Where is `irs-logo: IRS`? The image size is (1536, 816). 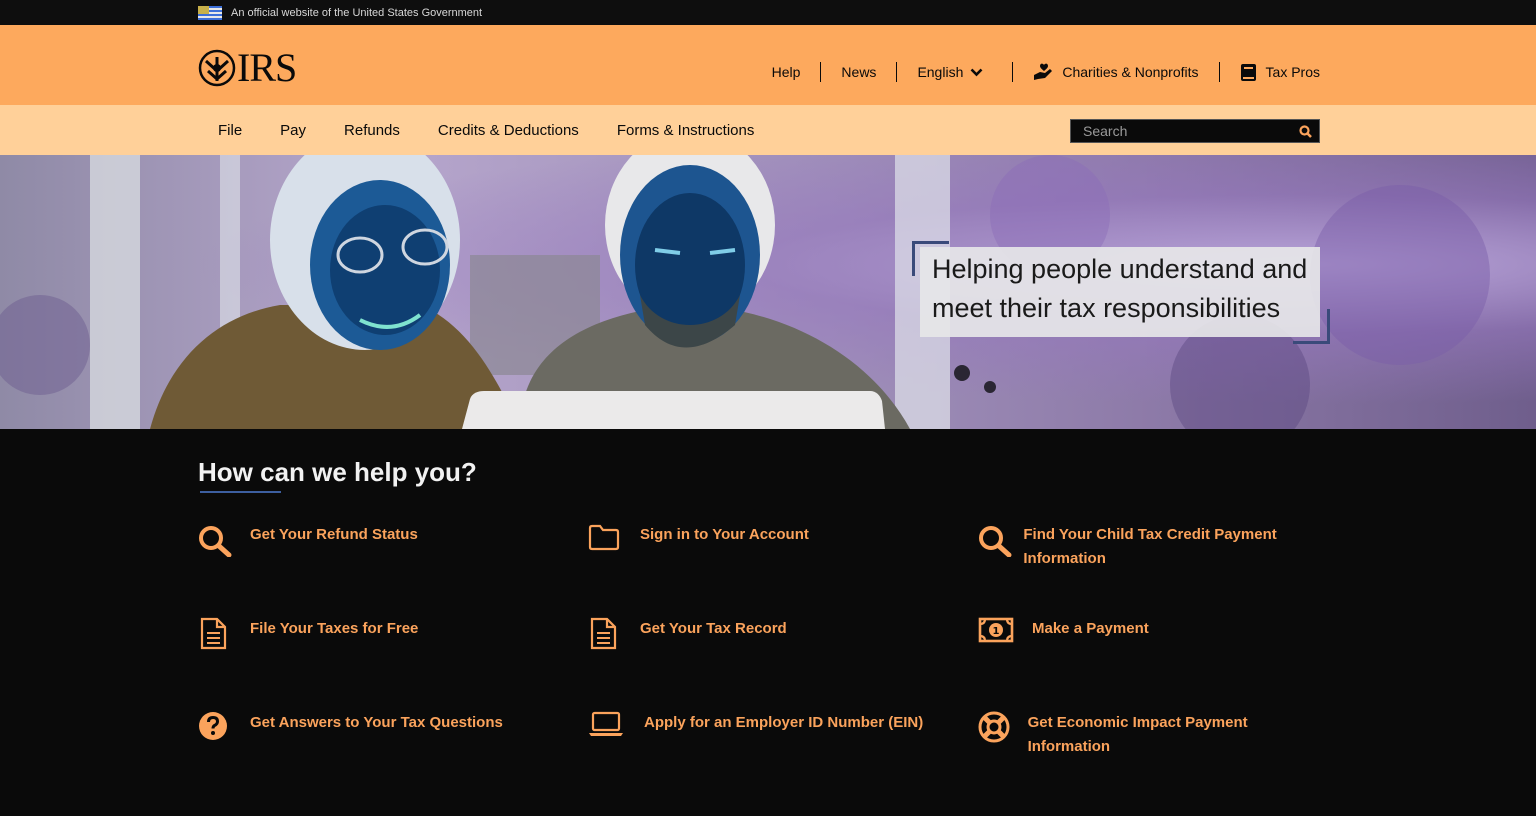 irs-logo: IRS is located at coordinates (247, 67).